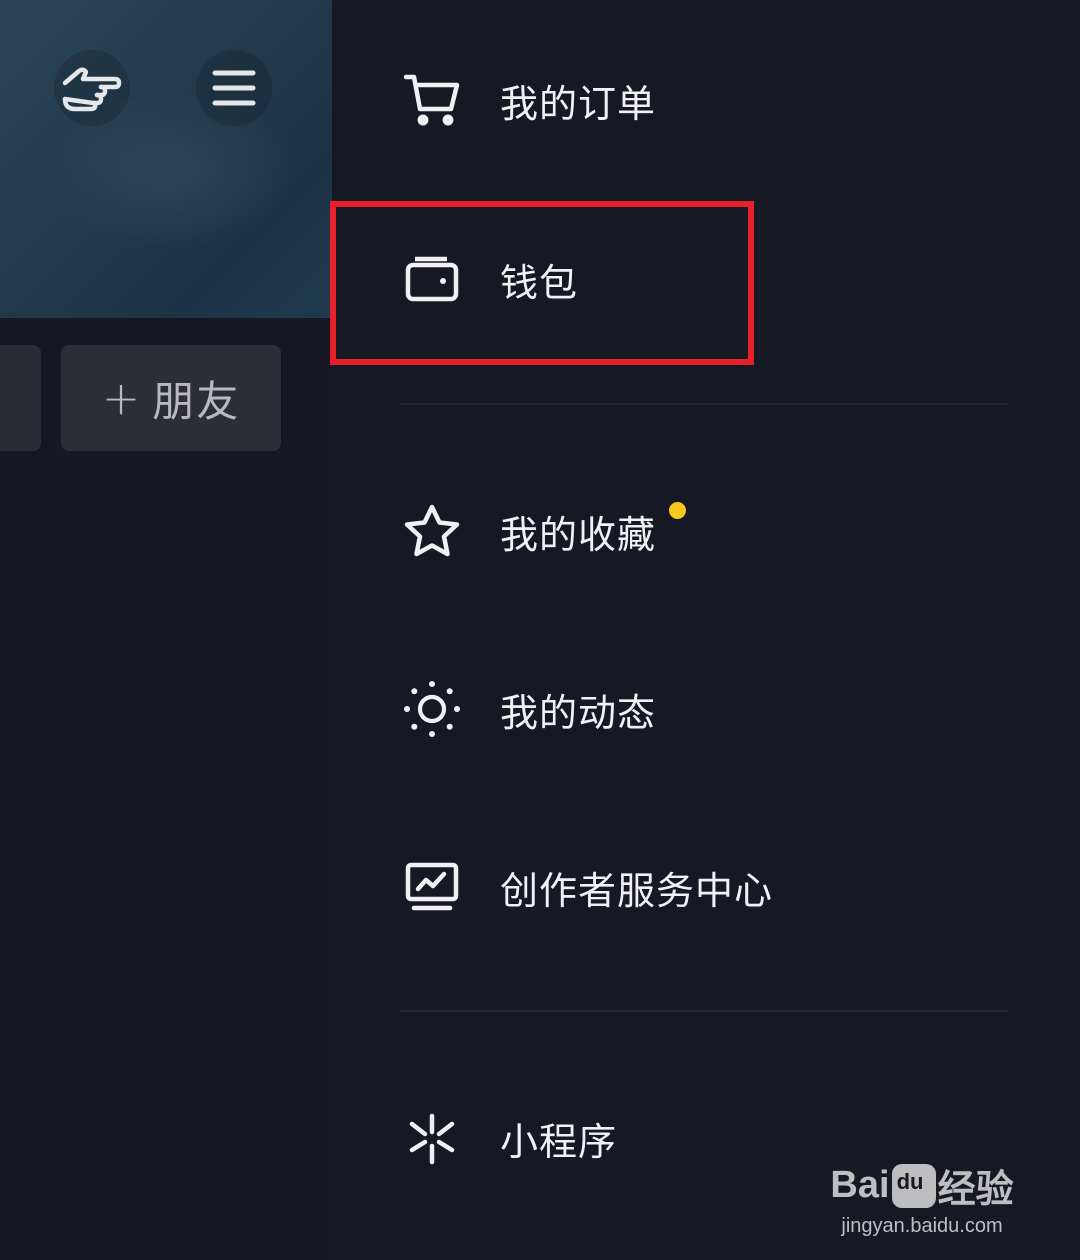 The width and height of the screenshot is (1080, 1260). What do you see at coordinates (432, 531) in the screenshot?
I see `star-icon` at bounding box center [432, 531].